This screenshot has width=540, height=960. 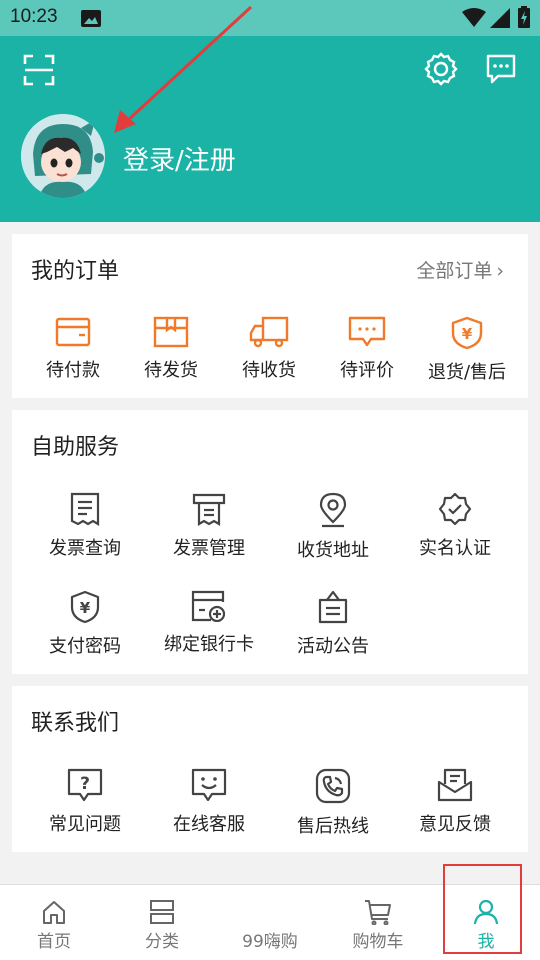 I want to click on service-invoice-query: 发票查询, so click(x=85, y=526).